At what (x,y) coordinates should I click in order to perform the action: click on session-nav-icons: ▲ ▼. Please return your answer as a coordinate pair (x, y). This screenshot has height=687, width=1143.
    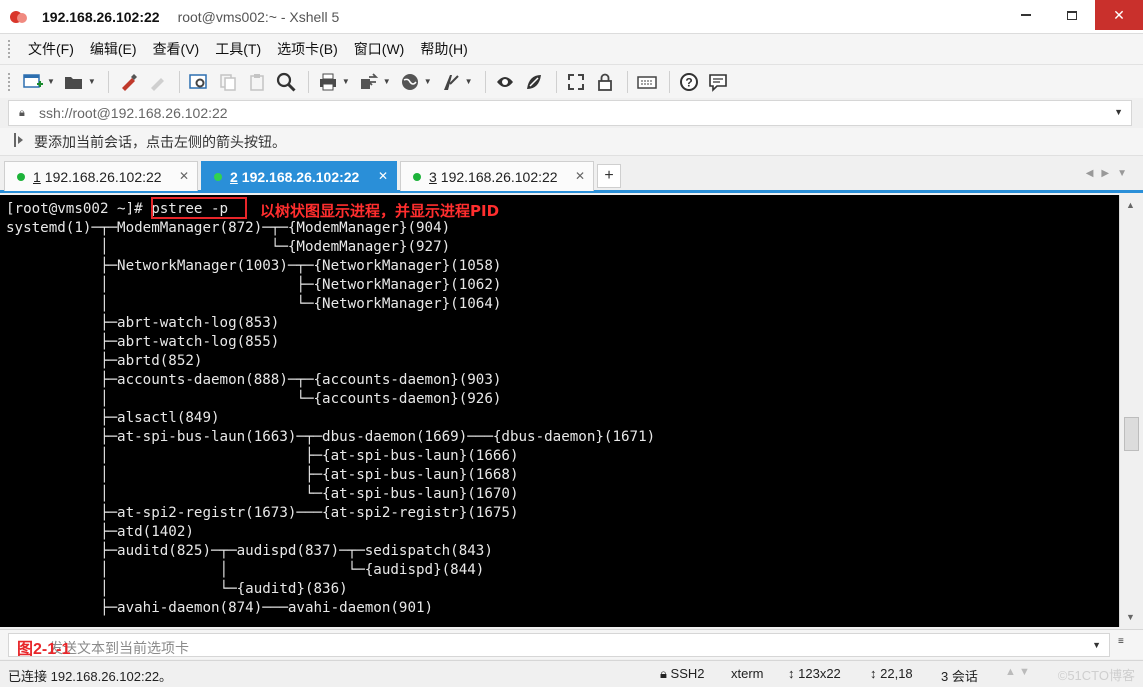
    Looking at the image, I should click on (1017, 672).